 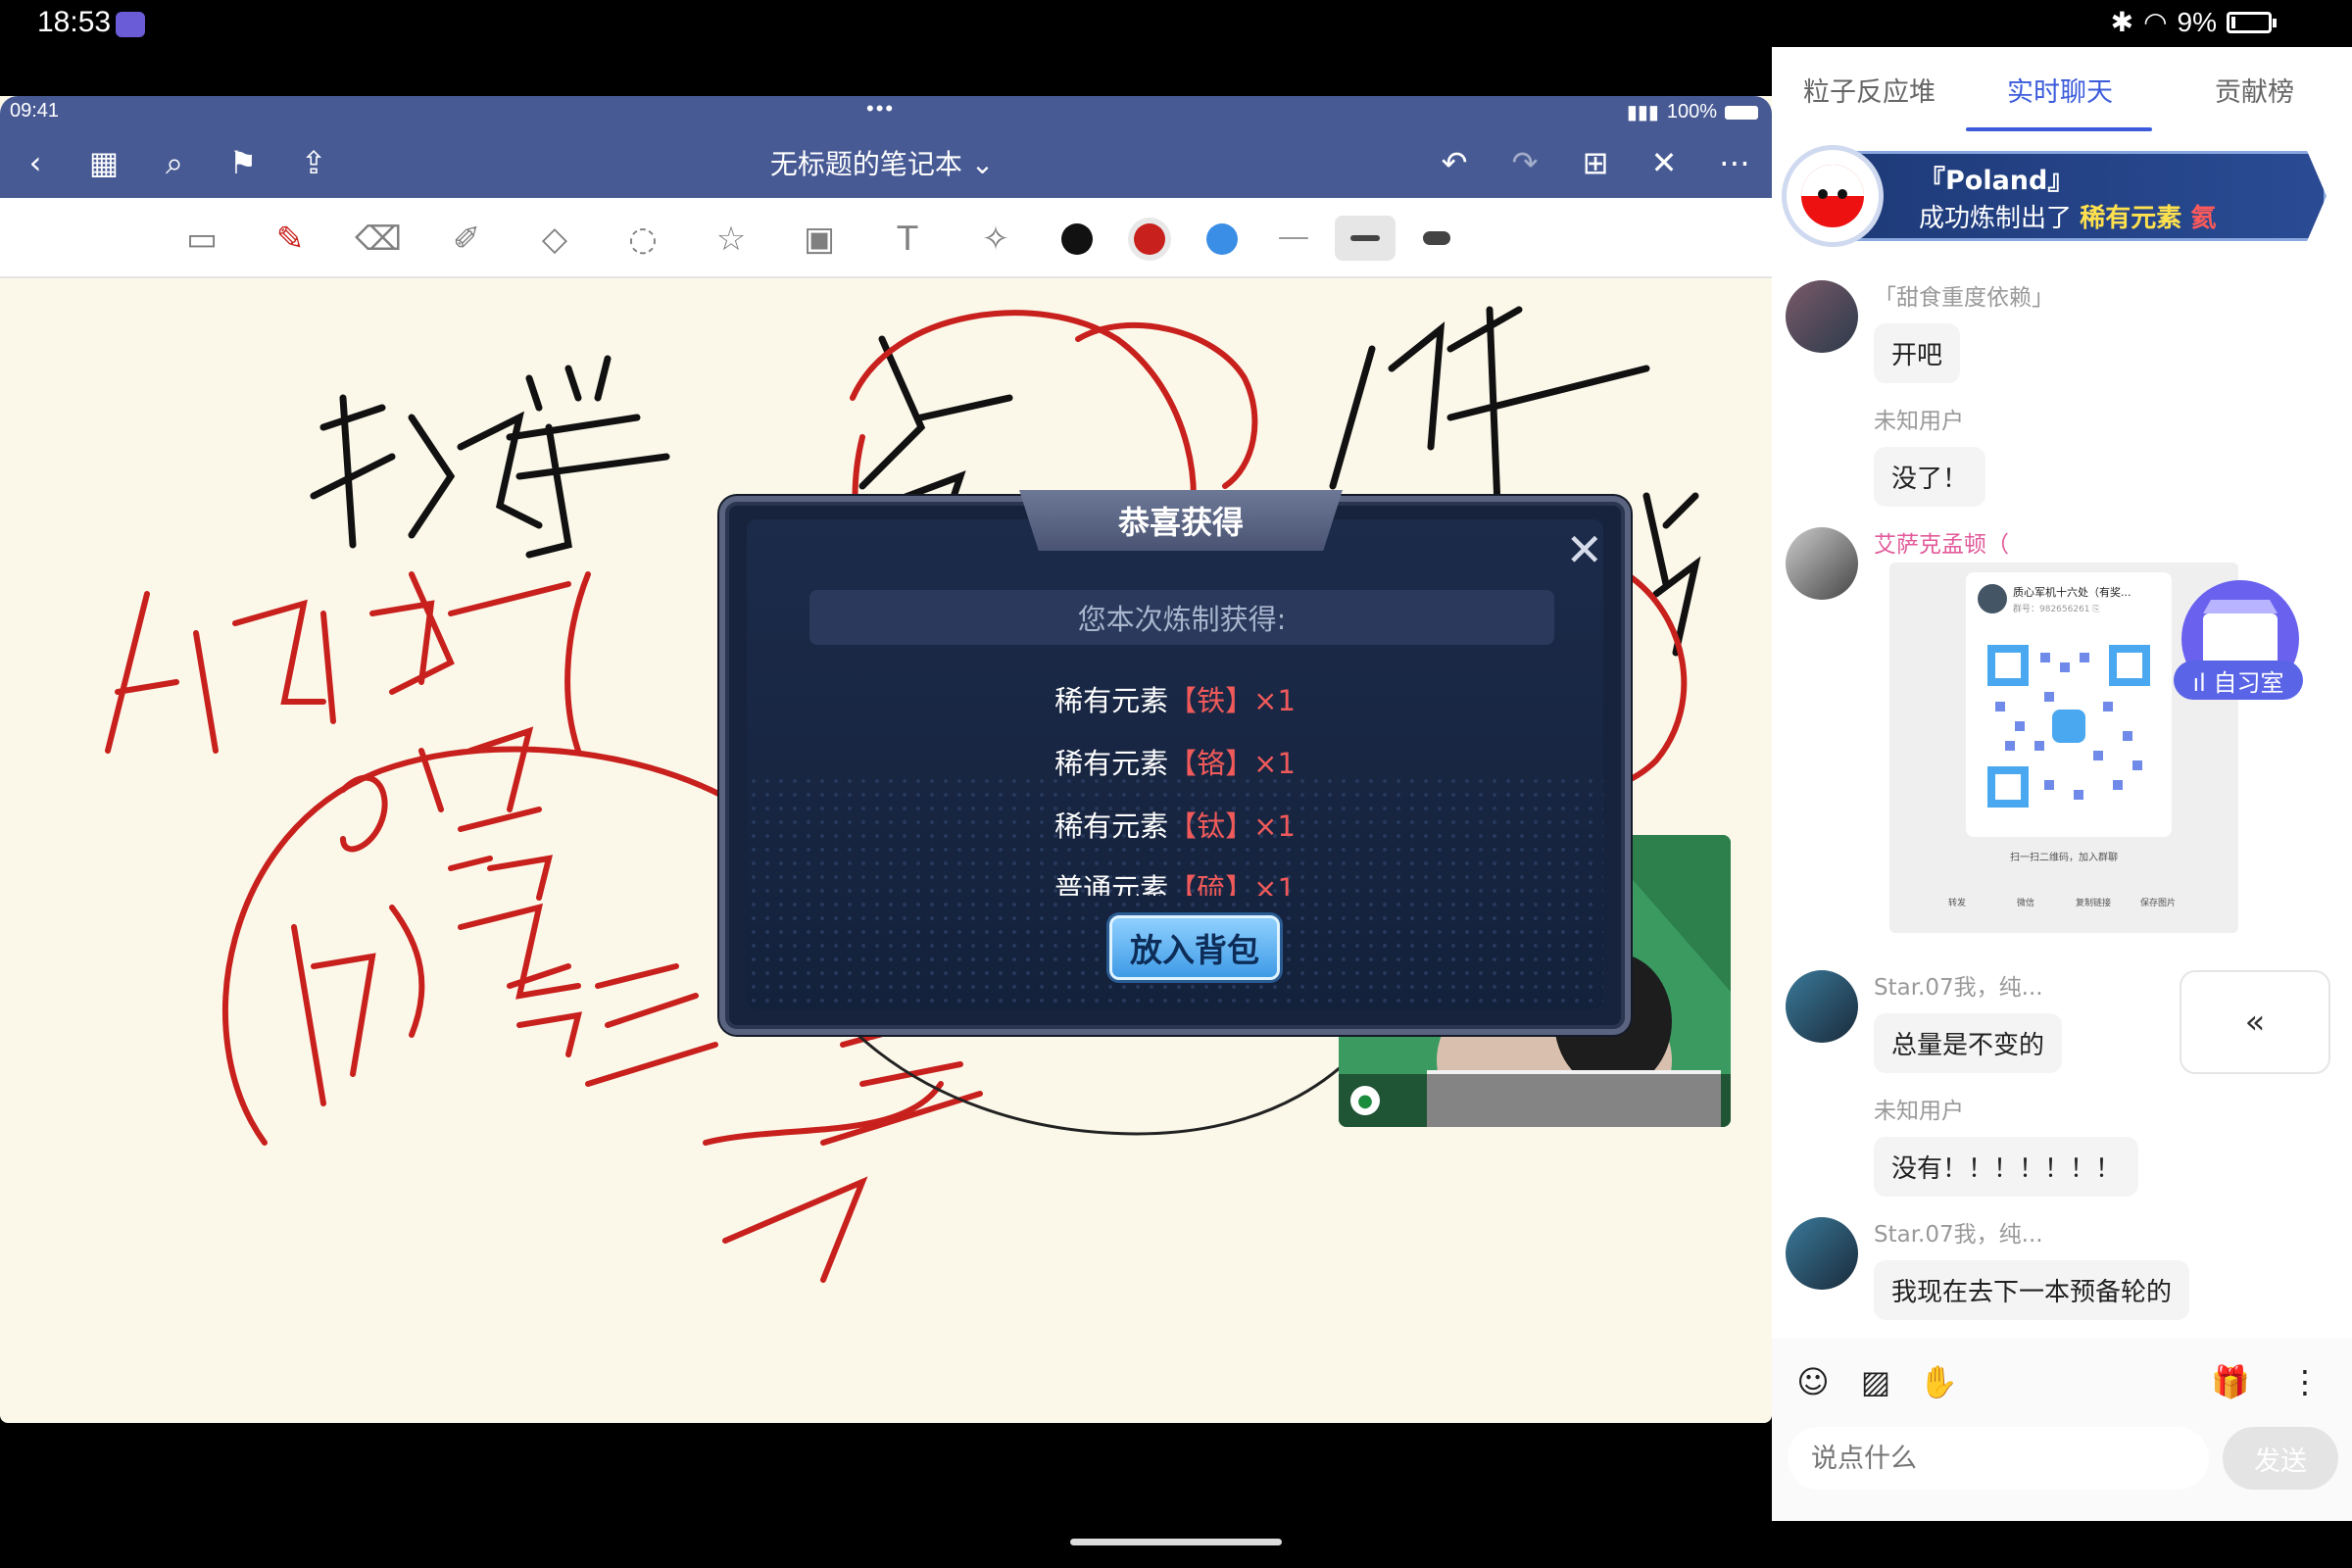 What do you see at coordinates (2068, 218) in the screenshot?
I see `banner-message: 成功炼制出了 稀有元素 氦` at bounding box center [2068, 218].